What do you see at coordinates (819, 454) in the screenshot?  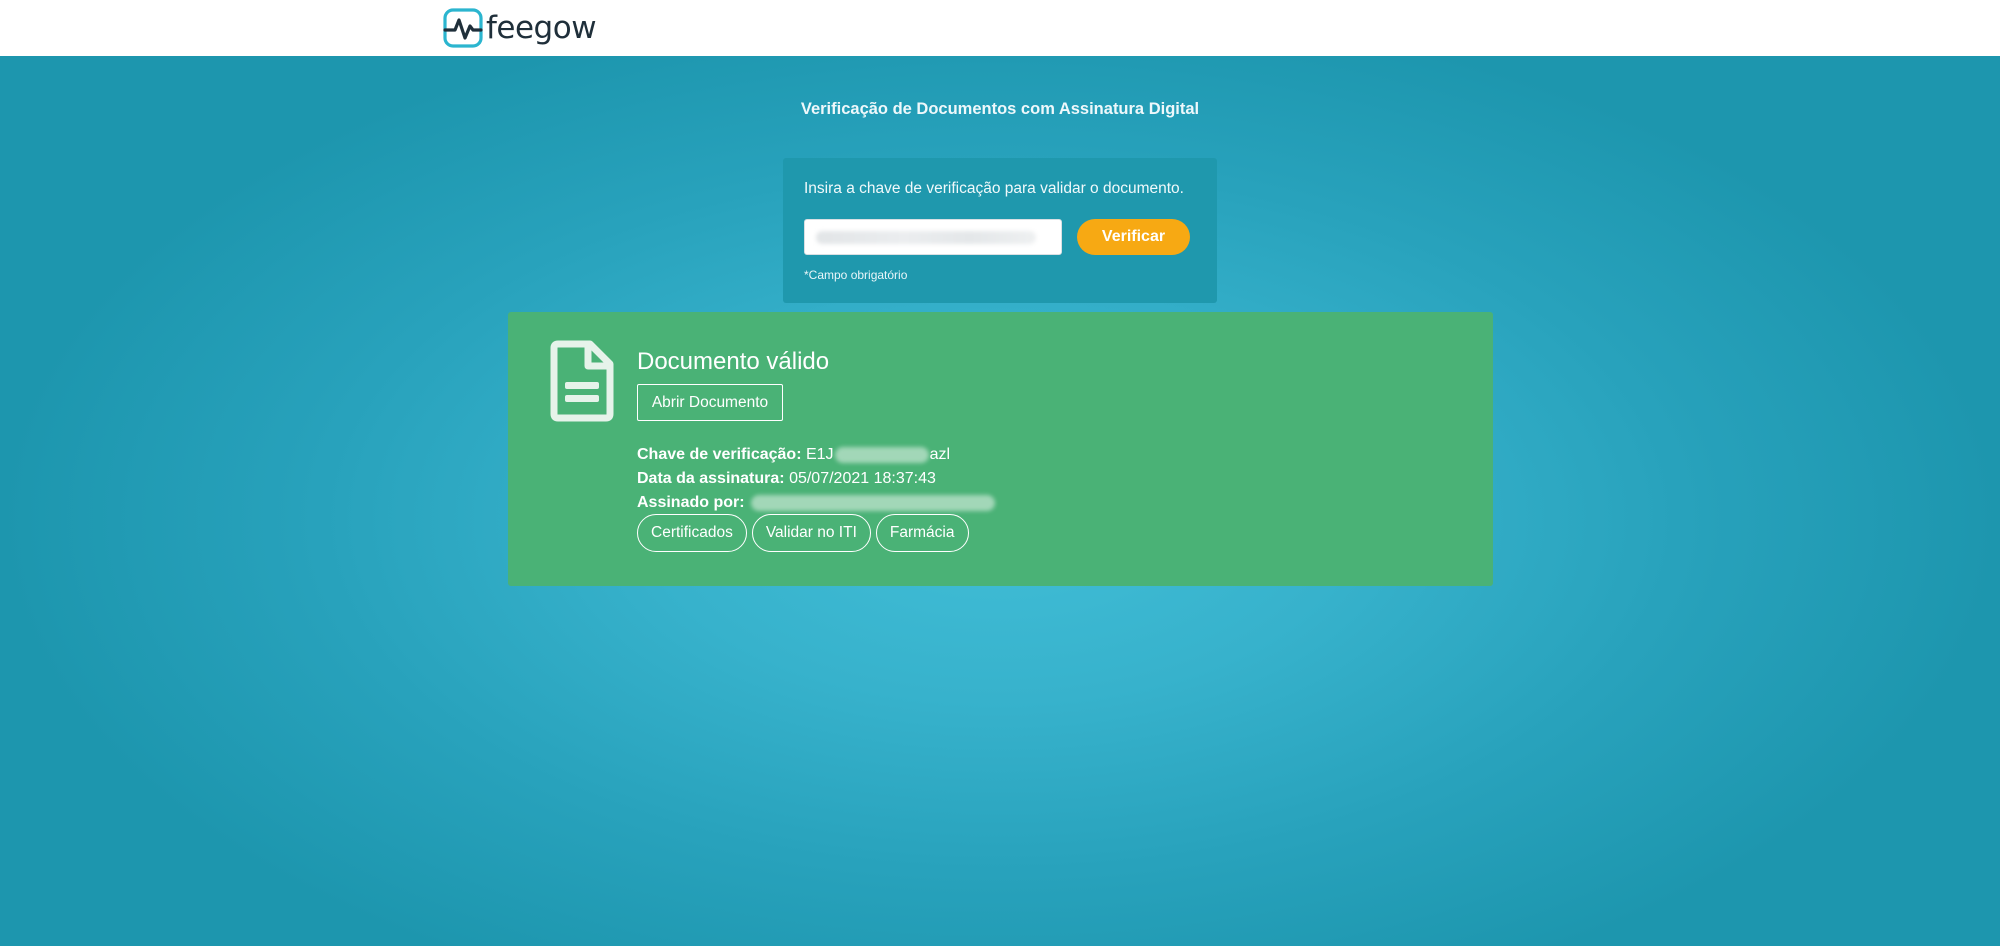 I see `verification-key-prefix: E1J` at bounding box center [819, 454].